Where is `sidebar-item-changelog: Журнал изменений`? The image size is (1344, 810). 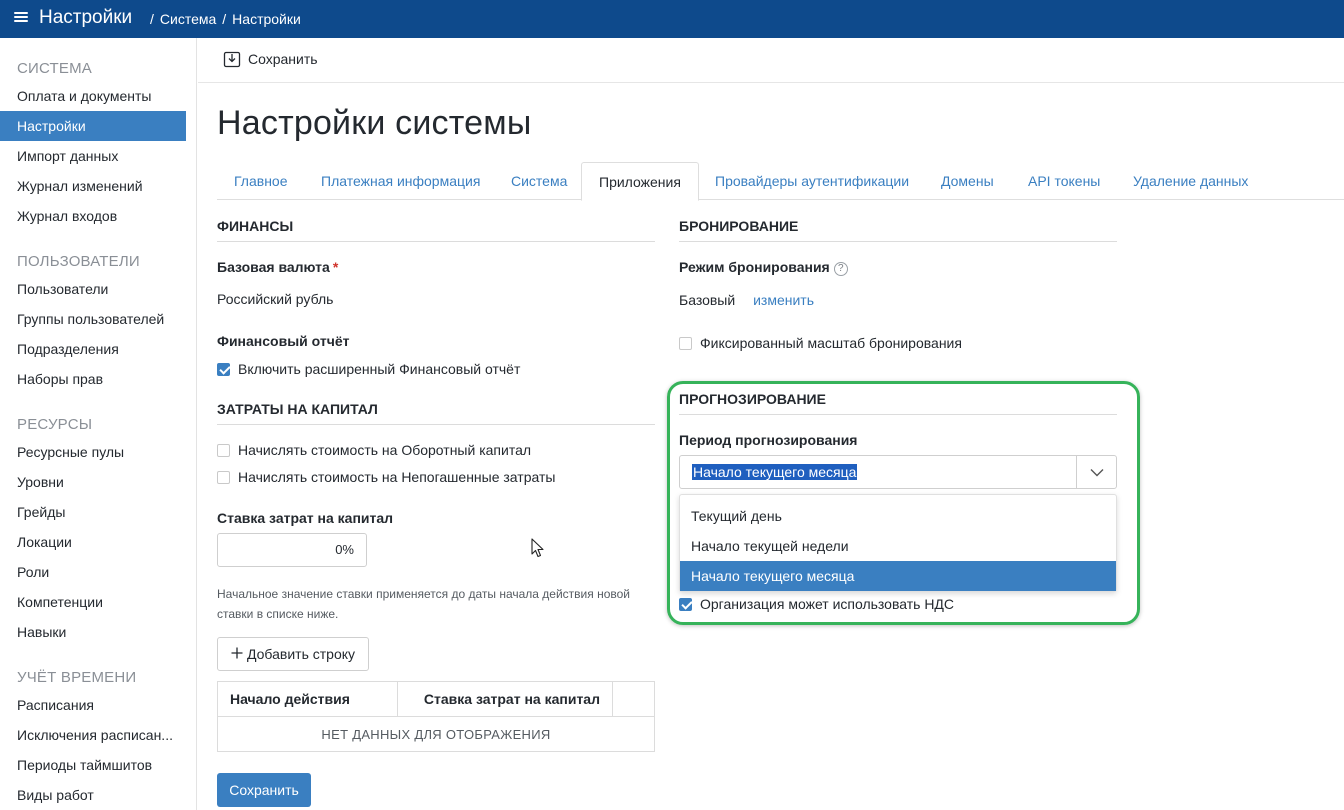
sidebar-item-changelog: Журнал изменений is located at coordinates (93, 186).